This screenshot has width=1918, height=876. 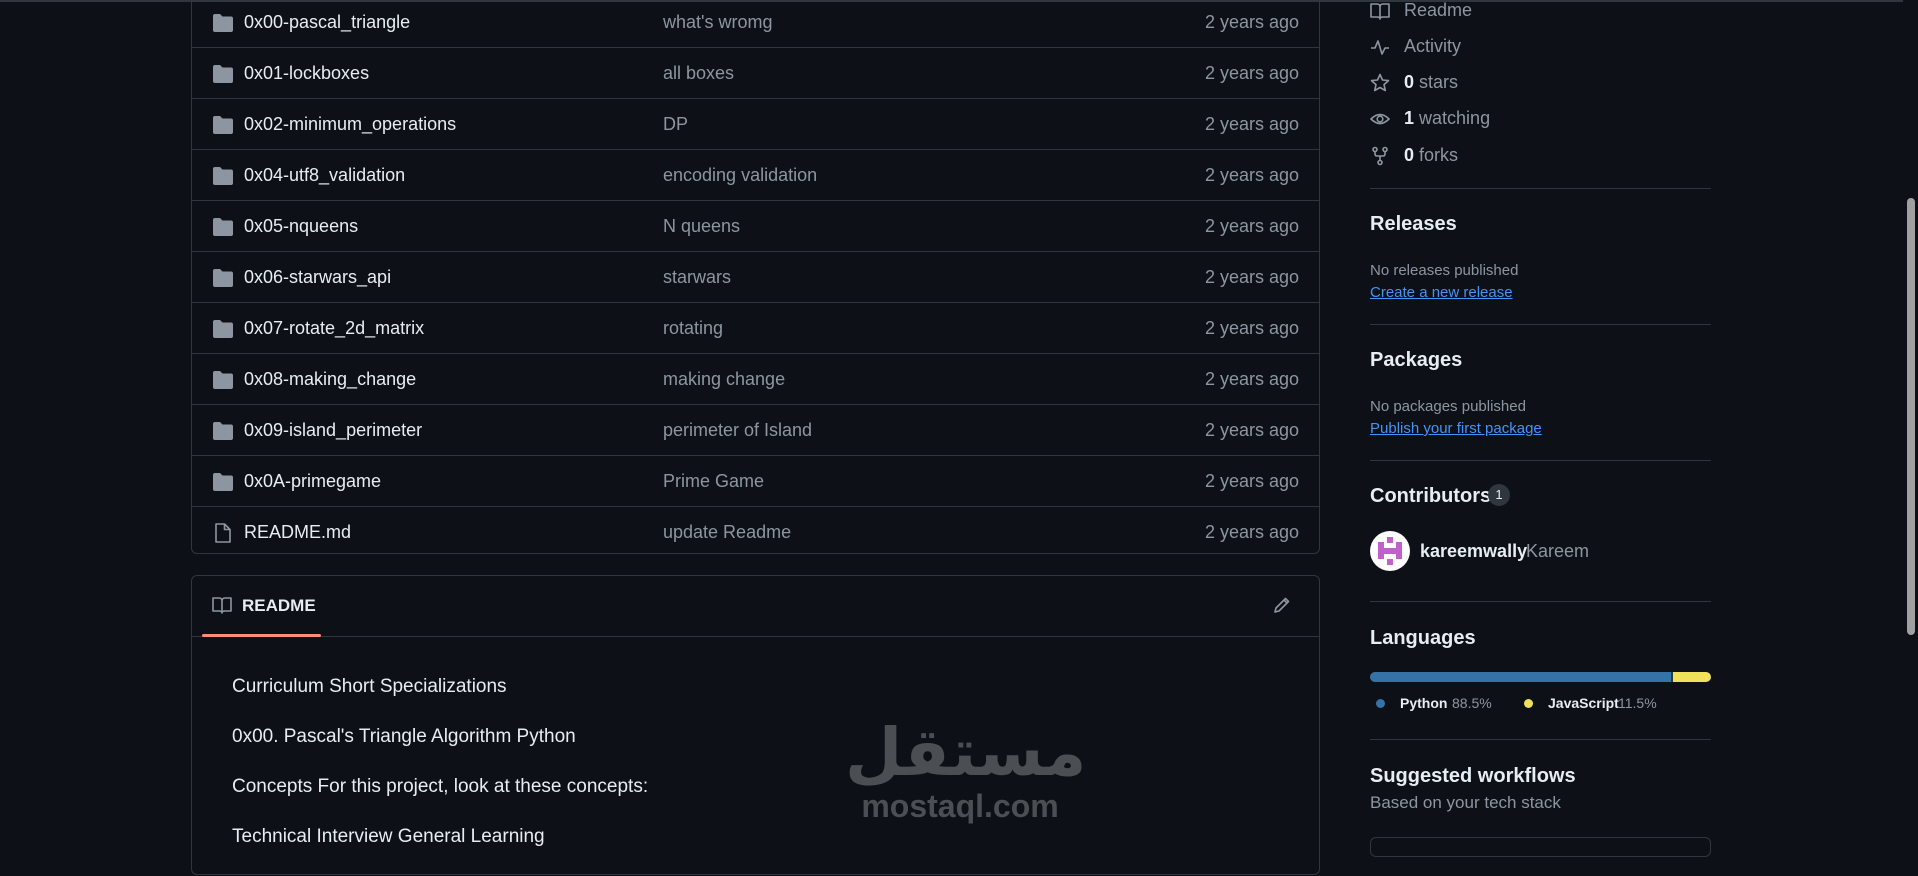 I want to click on suggested-workflows-subtitle: Based on your tech stack, so click(x=1465, y=802).